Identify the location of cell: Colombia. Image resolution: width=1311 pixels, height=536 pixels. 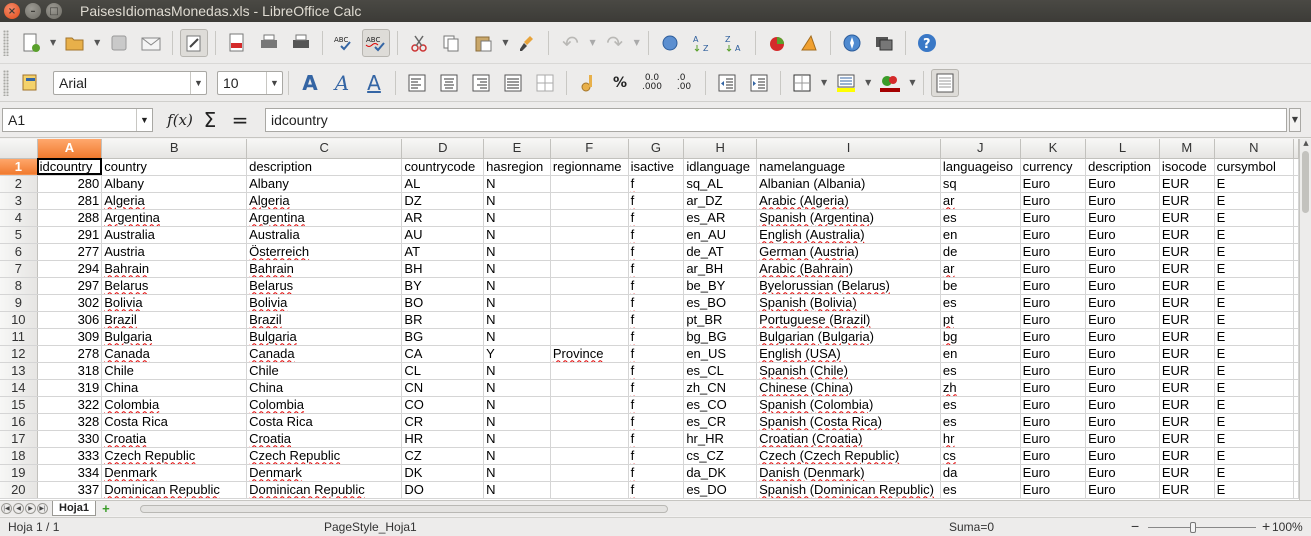
(324, 405).